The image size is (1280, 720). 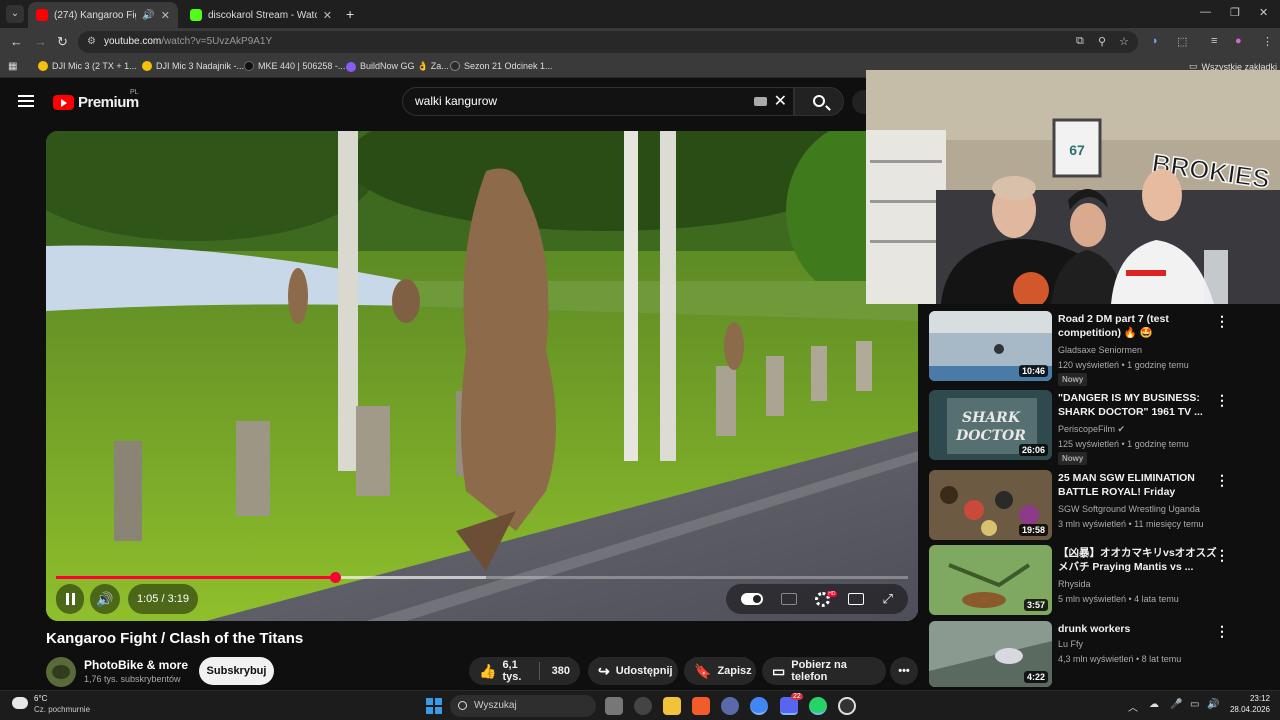 I want to click on new-tab-button: +, so click(x=350, y=14).